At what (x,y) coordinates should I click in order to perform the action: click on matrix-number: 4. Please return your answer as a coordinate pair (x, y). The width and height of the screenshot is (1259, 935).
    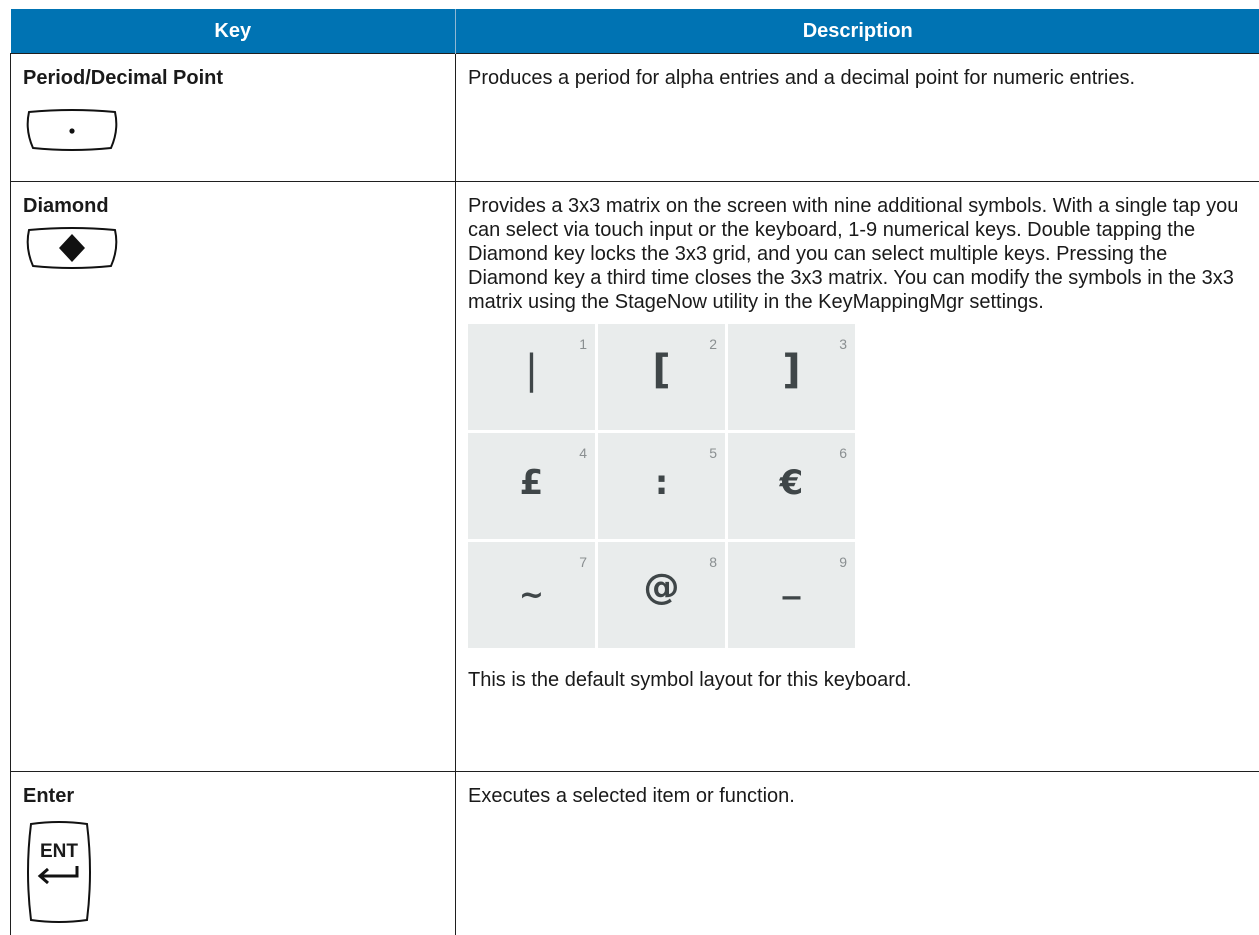
    Looking at the image, I should click on (583, 453).